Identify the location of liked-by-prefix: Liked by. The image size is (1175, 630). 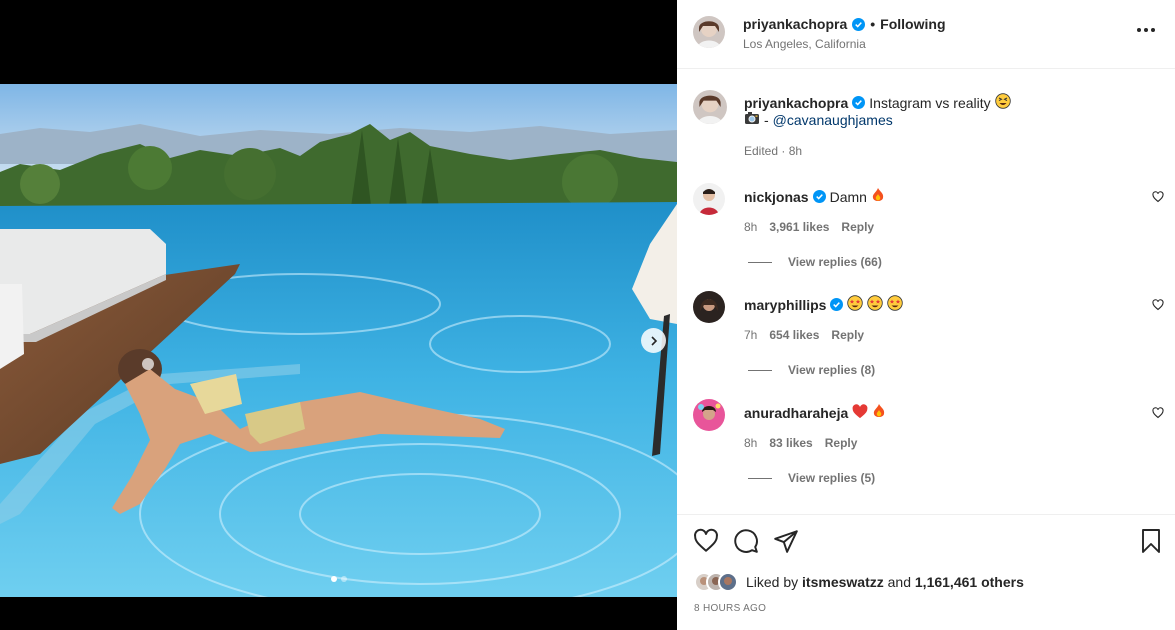
(772, 582).